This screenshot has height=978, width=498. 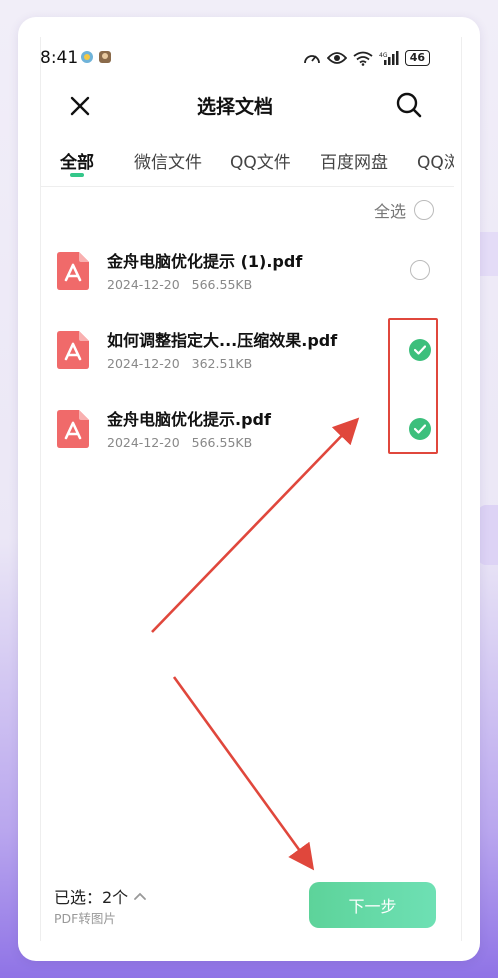 I want to click on tab-bar: 全部 微信文件 QQ文件 百度网盘 QQ浏, so click(x=247, y=164).